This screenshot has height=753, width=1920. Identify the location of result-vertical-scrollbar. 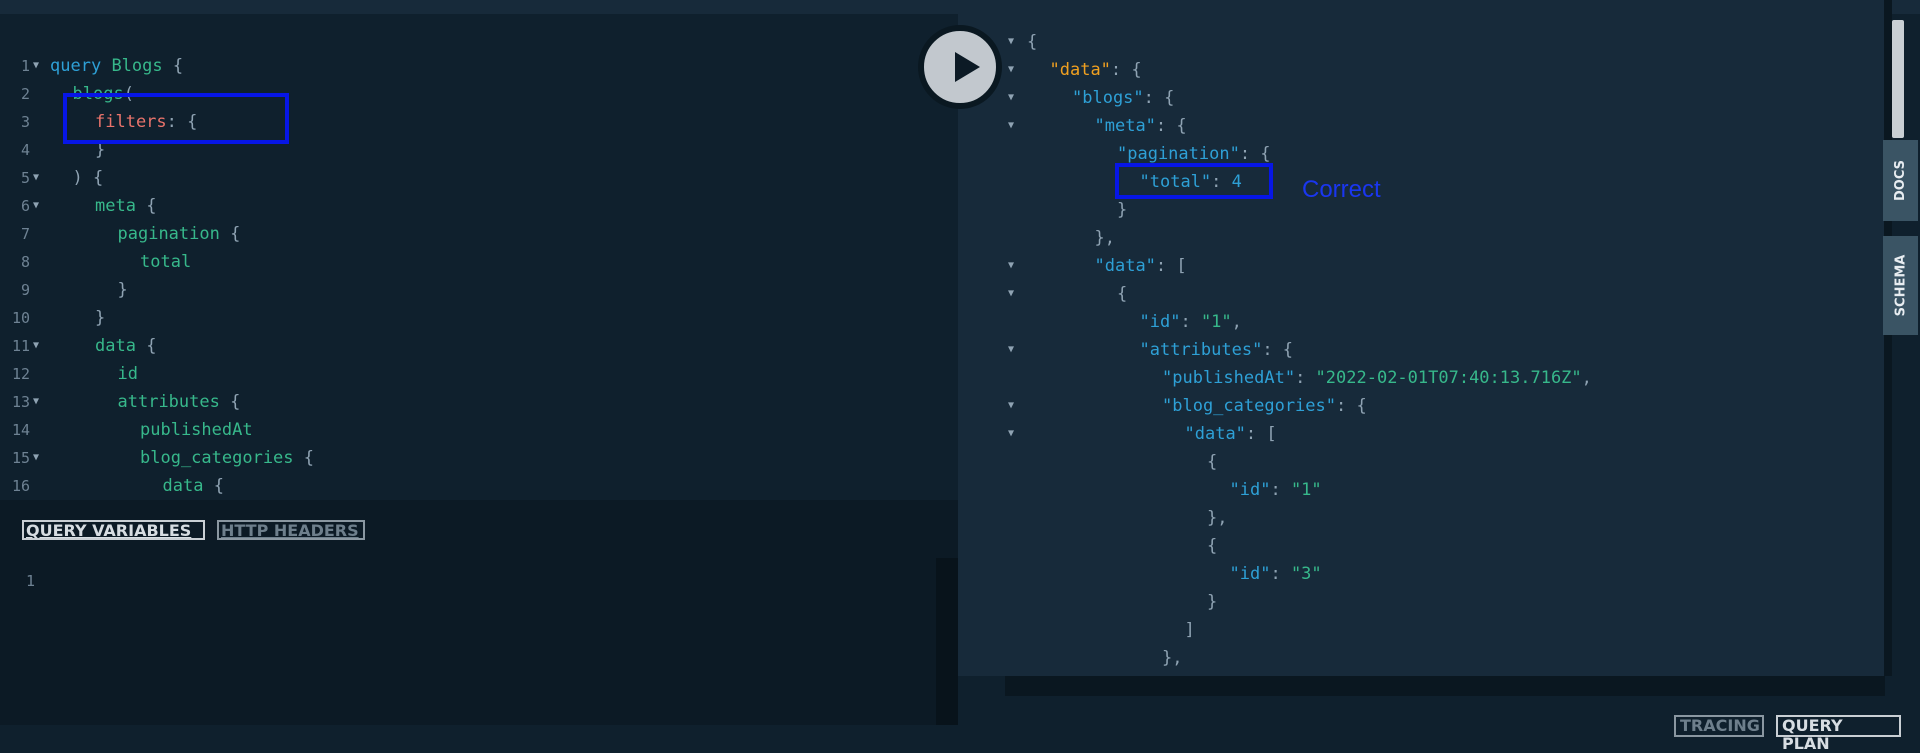
(1888, 338).